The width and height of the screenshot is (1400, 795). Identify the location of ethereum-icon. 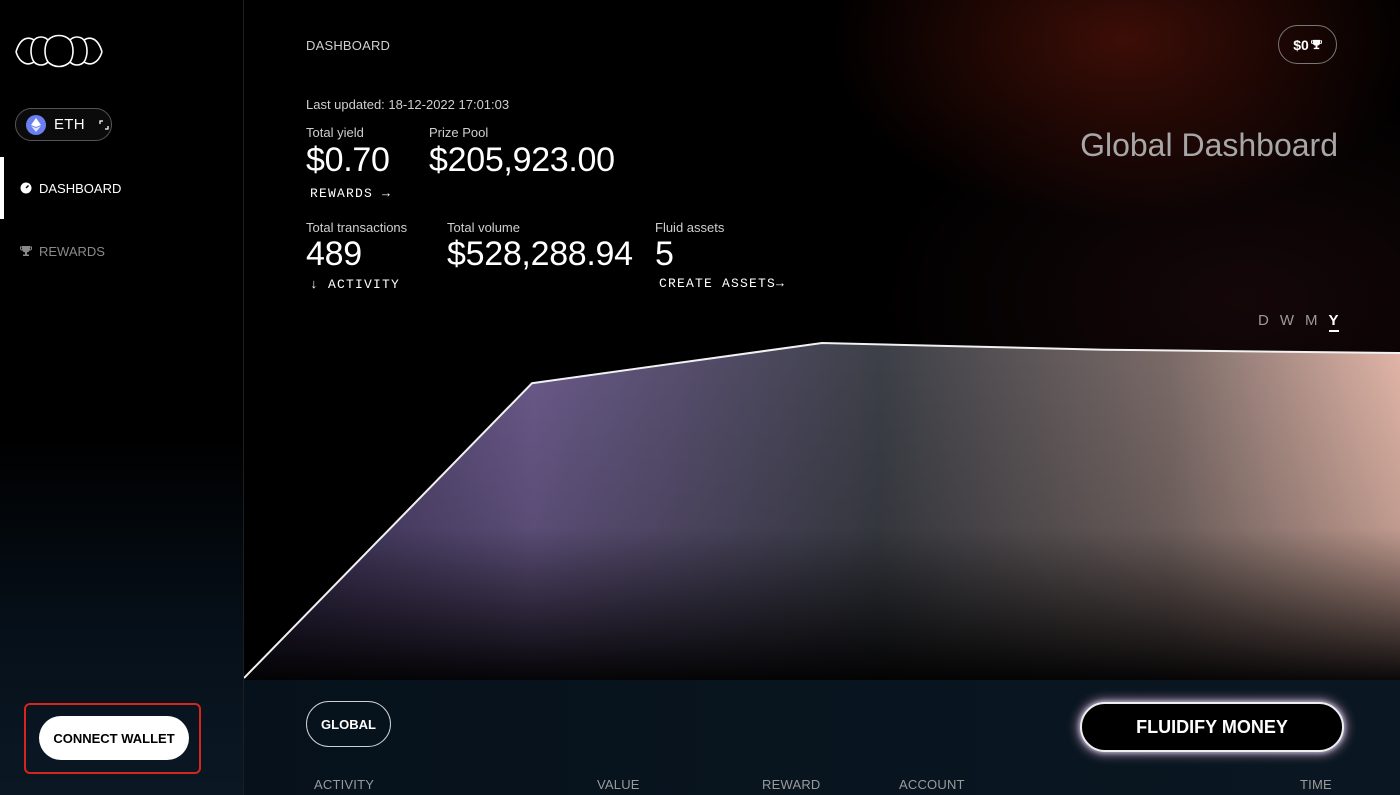
(36, 124).